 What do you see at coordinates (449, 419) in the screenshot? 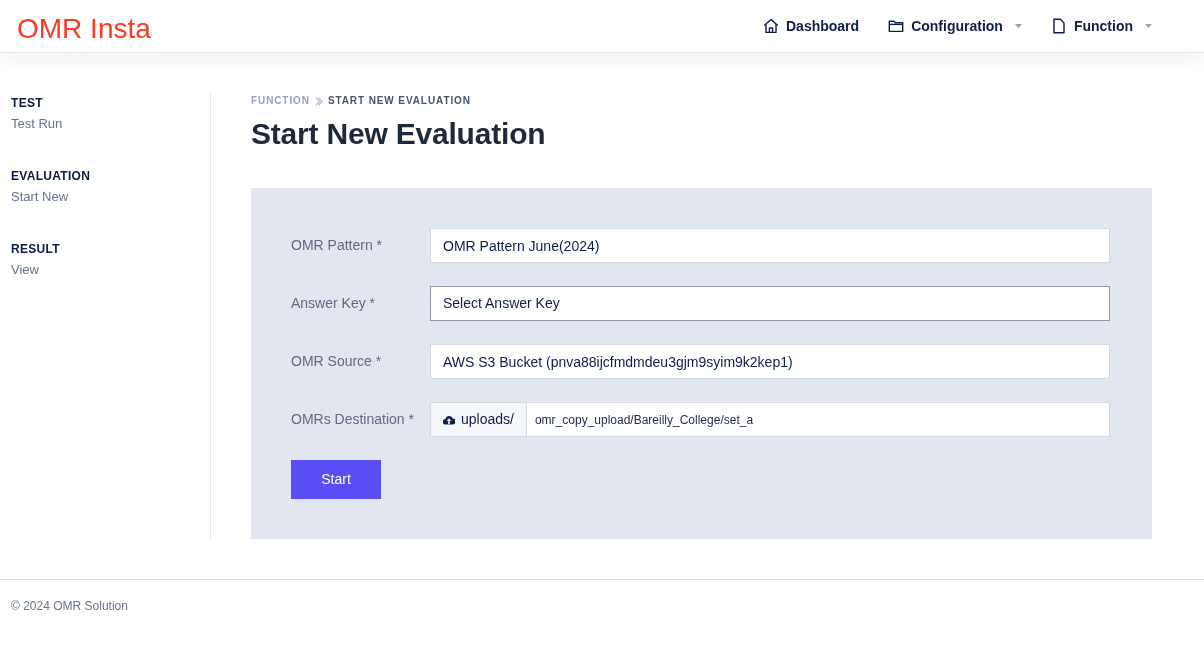
I see `cloud-upload-icon` at bounding box center [449, 419].